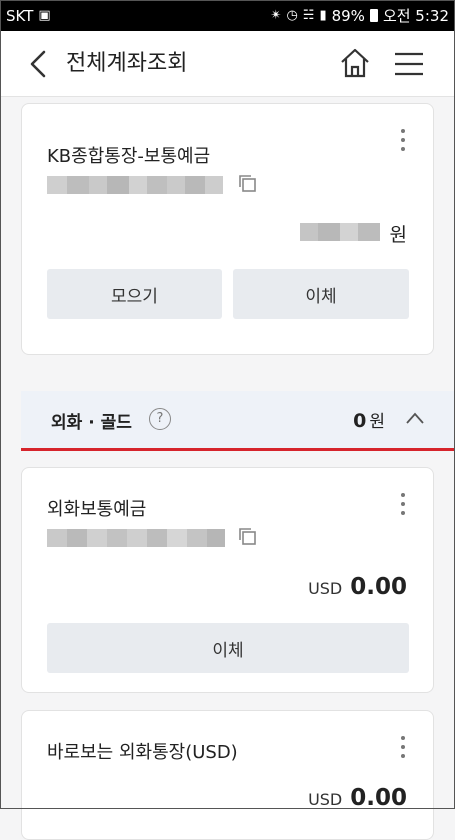 Image resolution: width=455 pixels, height=840 pixels. I want to click on alarm-icon: ◷, so click(292, 15).